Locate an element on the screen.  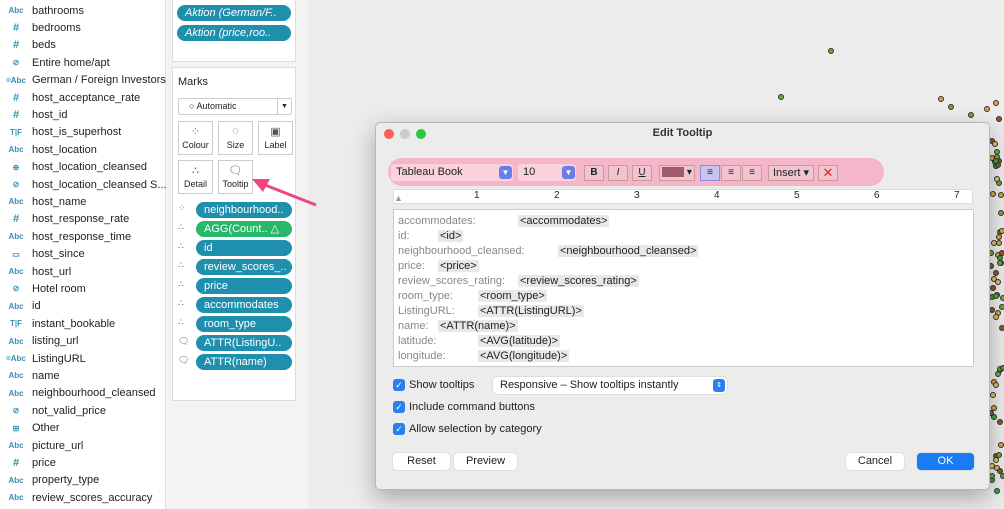
italic-button: I is located at coordinates (618, 173).